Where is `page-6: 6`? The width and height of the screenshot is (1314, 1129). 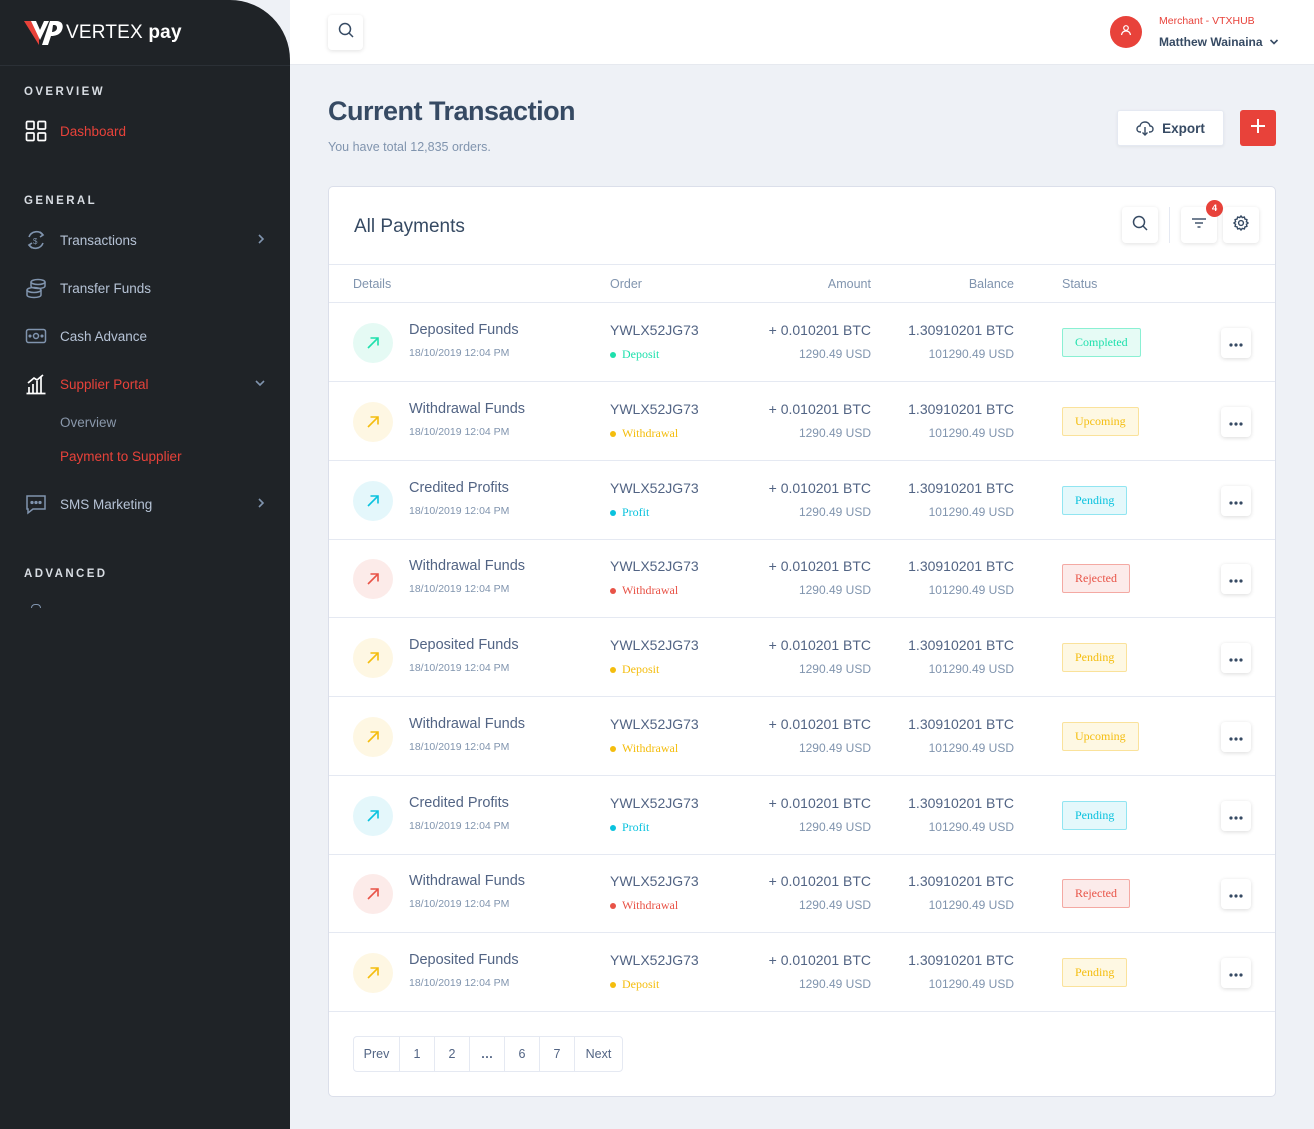 page-6: 6 is located at coordinates (522, 1054).